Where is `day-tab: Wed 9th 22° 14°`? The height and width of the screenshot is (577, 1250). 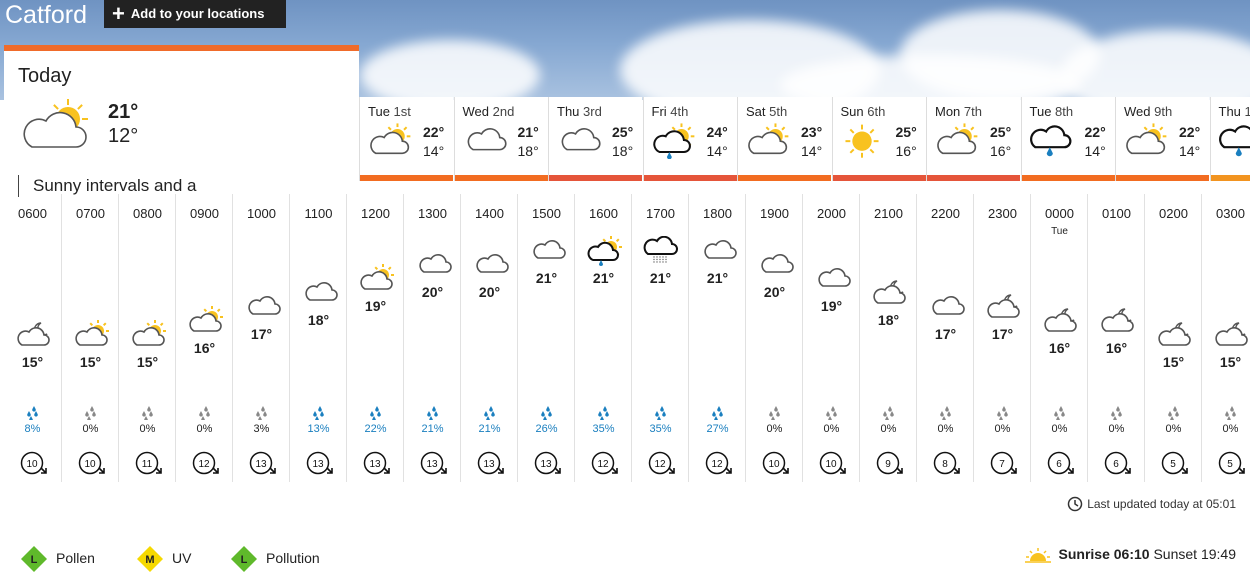 day-tab: Wed 9th 22° 14° is located at coordinates (1162, 139).